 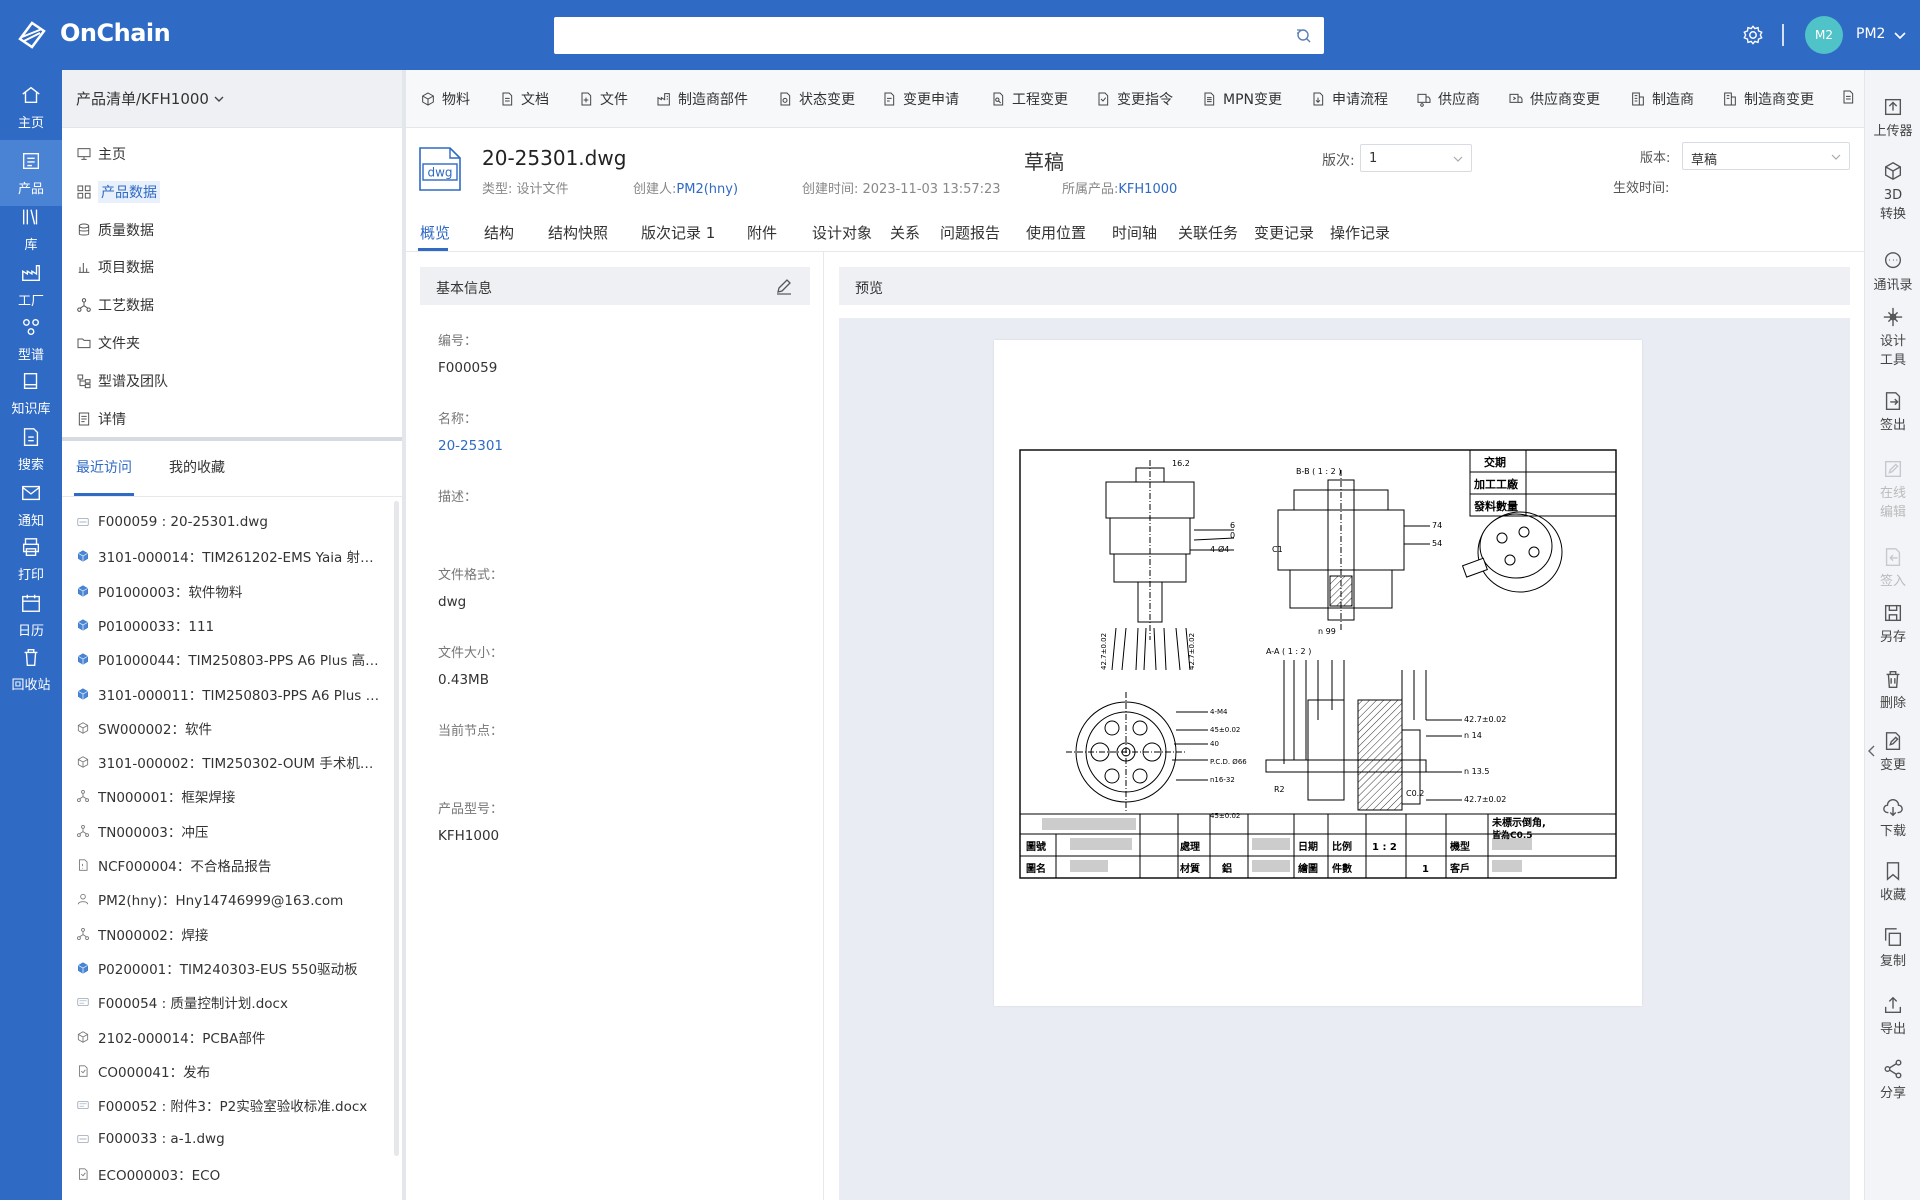 What do you see at coordinates (115, 305) in the screenshot?
I see `tree-item-4: 工艺数据` at bounding box center [115, 305].